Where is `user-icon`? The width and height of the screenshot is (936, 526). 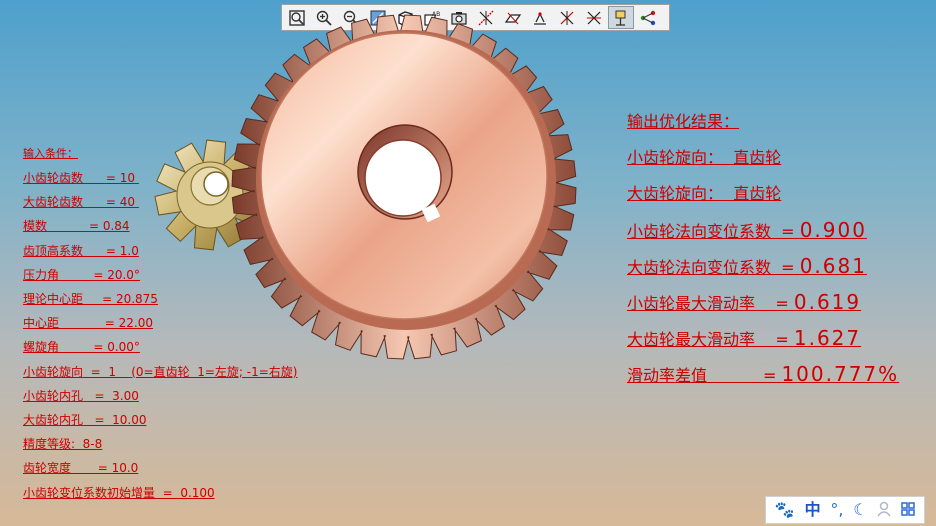 user-icon is located at coordinates (884, 510).